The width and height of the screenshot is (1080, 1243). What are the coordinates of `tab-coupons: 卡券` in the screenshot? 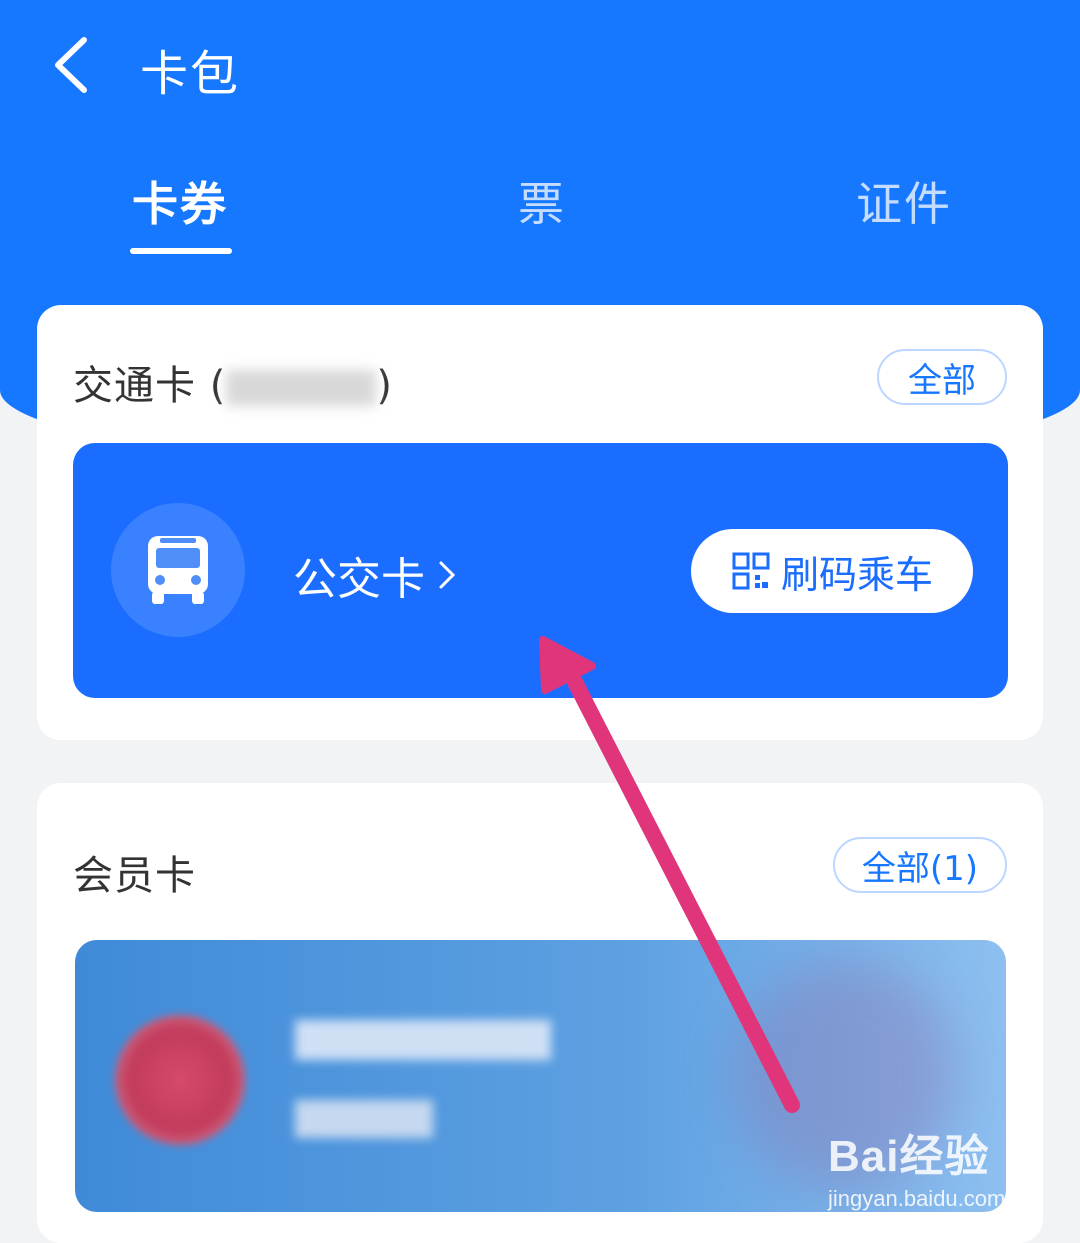 It's located at (180, 201).